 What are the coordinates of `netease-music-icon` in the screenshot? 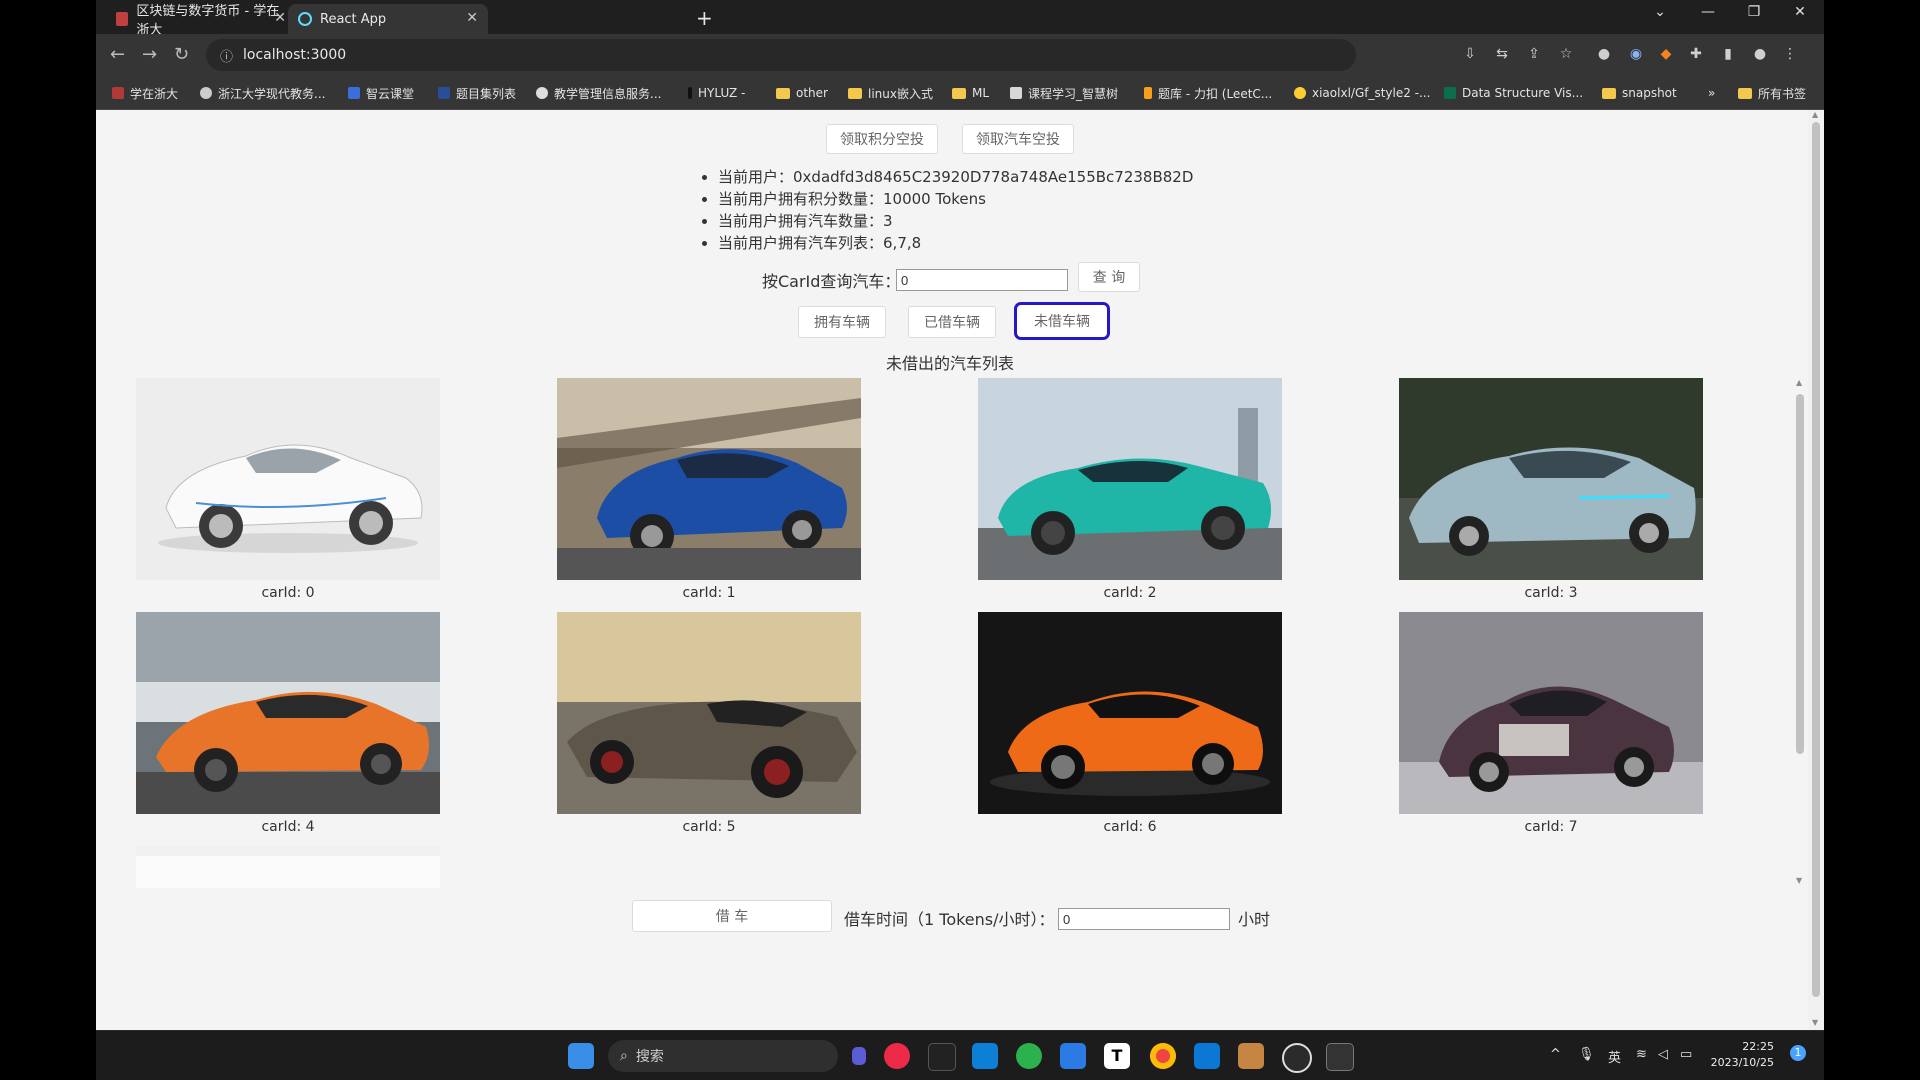 It's located at (897, 1056).